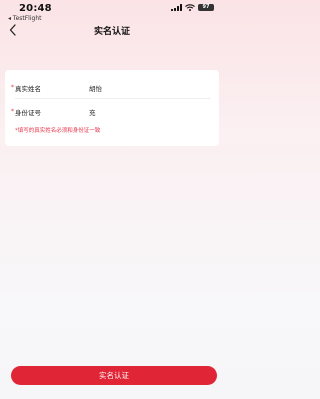 The image size is (320, 399). What do you see at coordinates (112, 113) in the screenshot?
I see `id-number-row: * 身份证号 充` at bounding box center [112, 113].